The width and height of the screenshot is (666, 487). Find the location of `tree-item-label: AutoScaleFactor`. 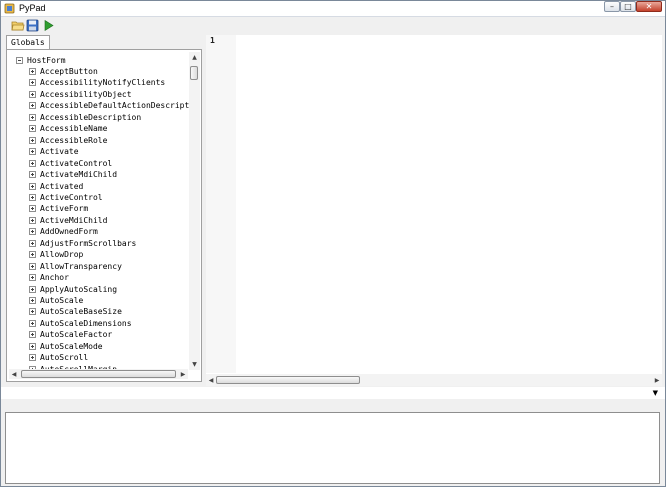

tree-item-label: AutoScaleFactor is located at coordinates (76, 335).